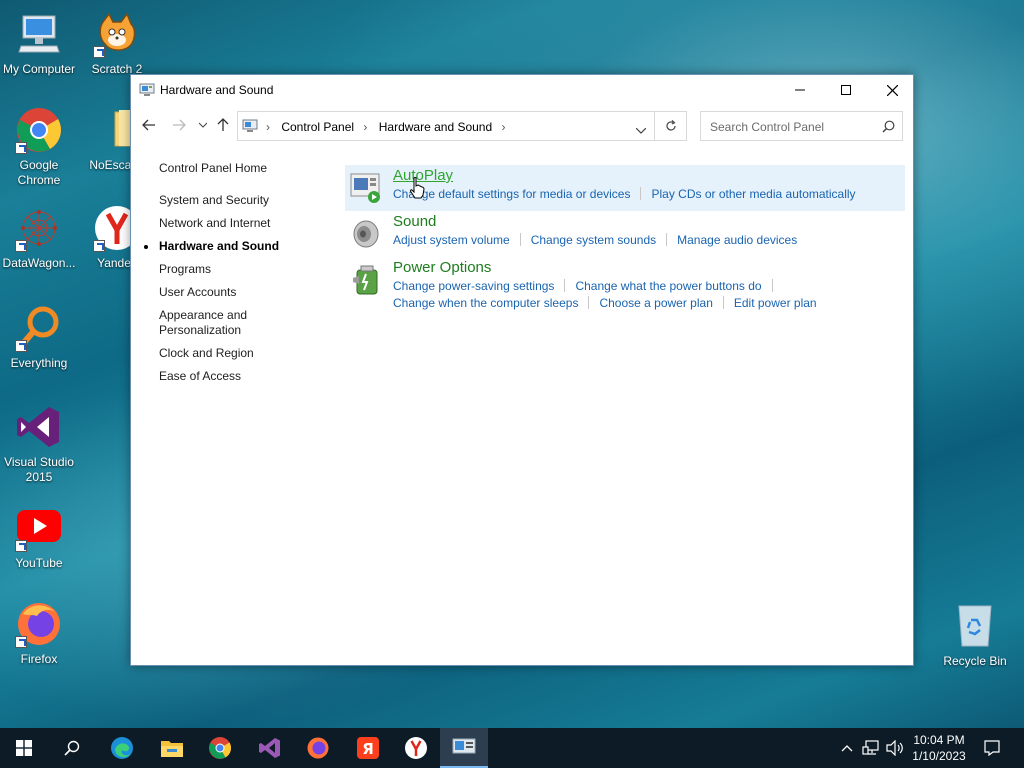  What do you see at coordinates (223, 125) in the screenshot?
I see `up-button` at bounding box center [223, 125].